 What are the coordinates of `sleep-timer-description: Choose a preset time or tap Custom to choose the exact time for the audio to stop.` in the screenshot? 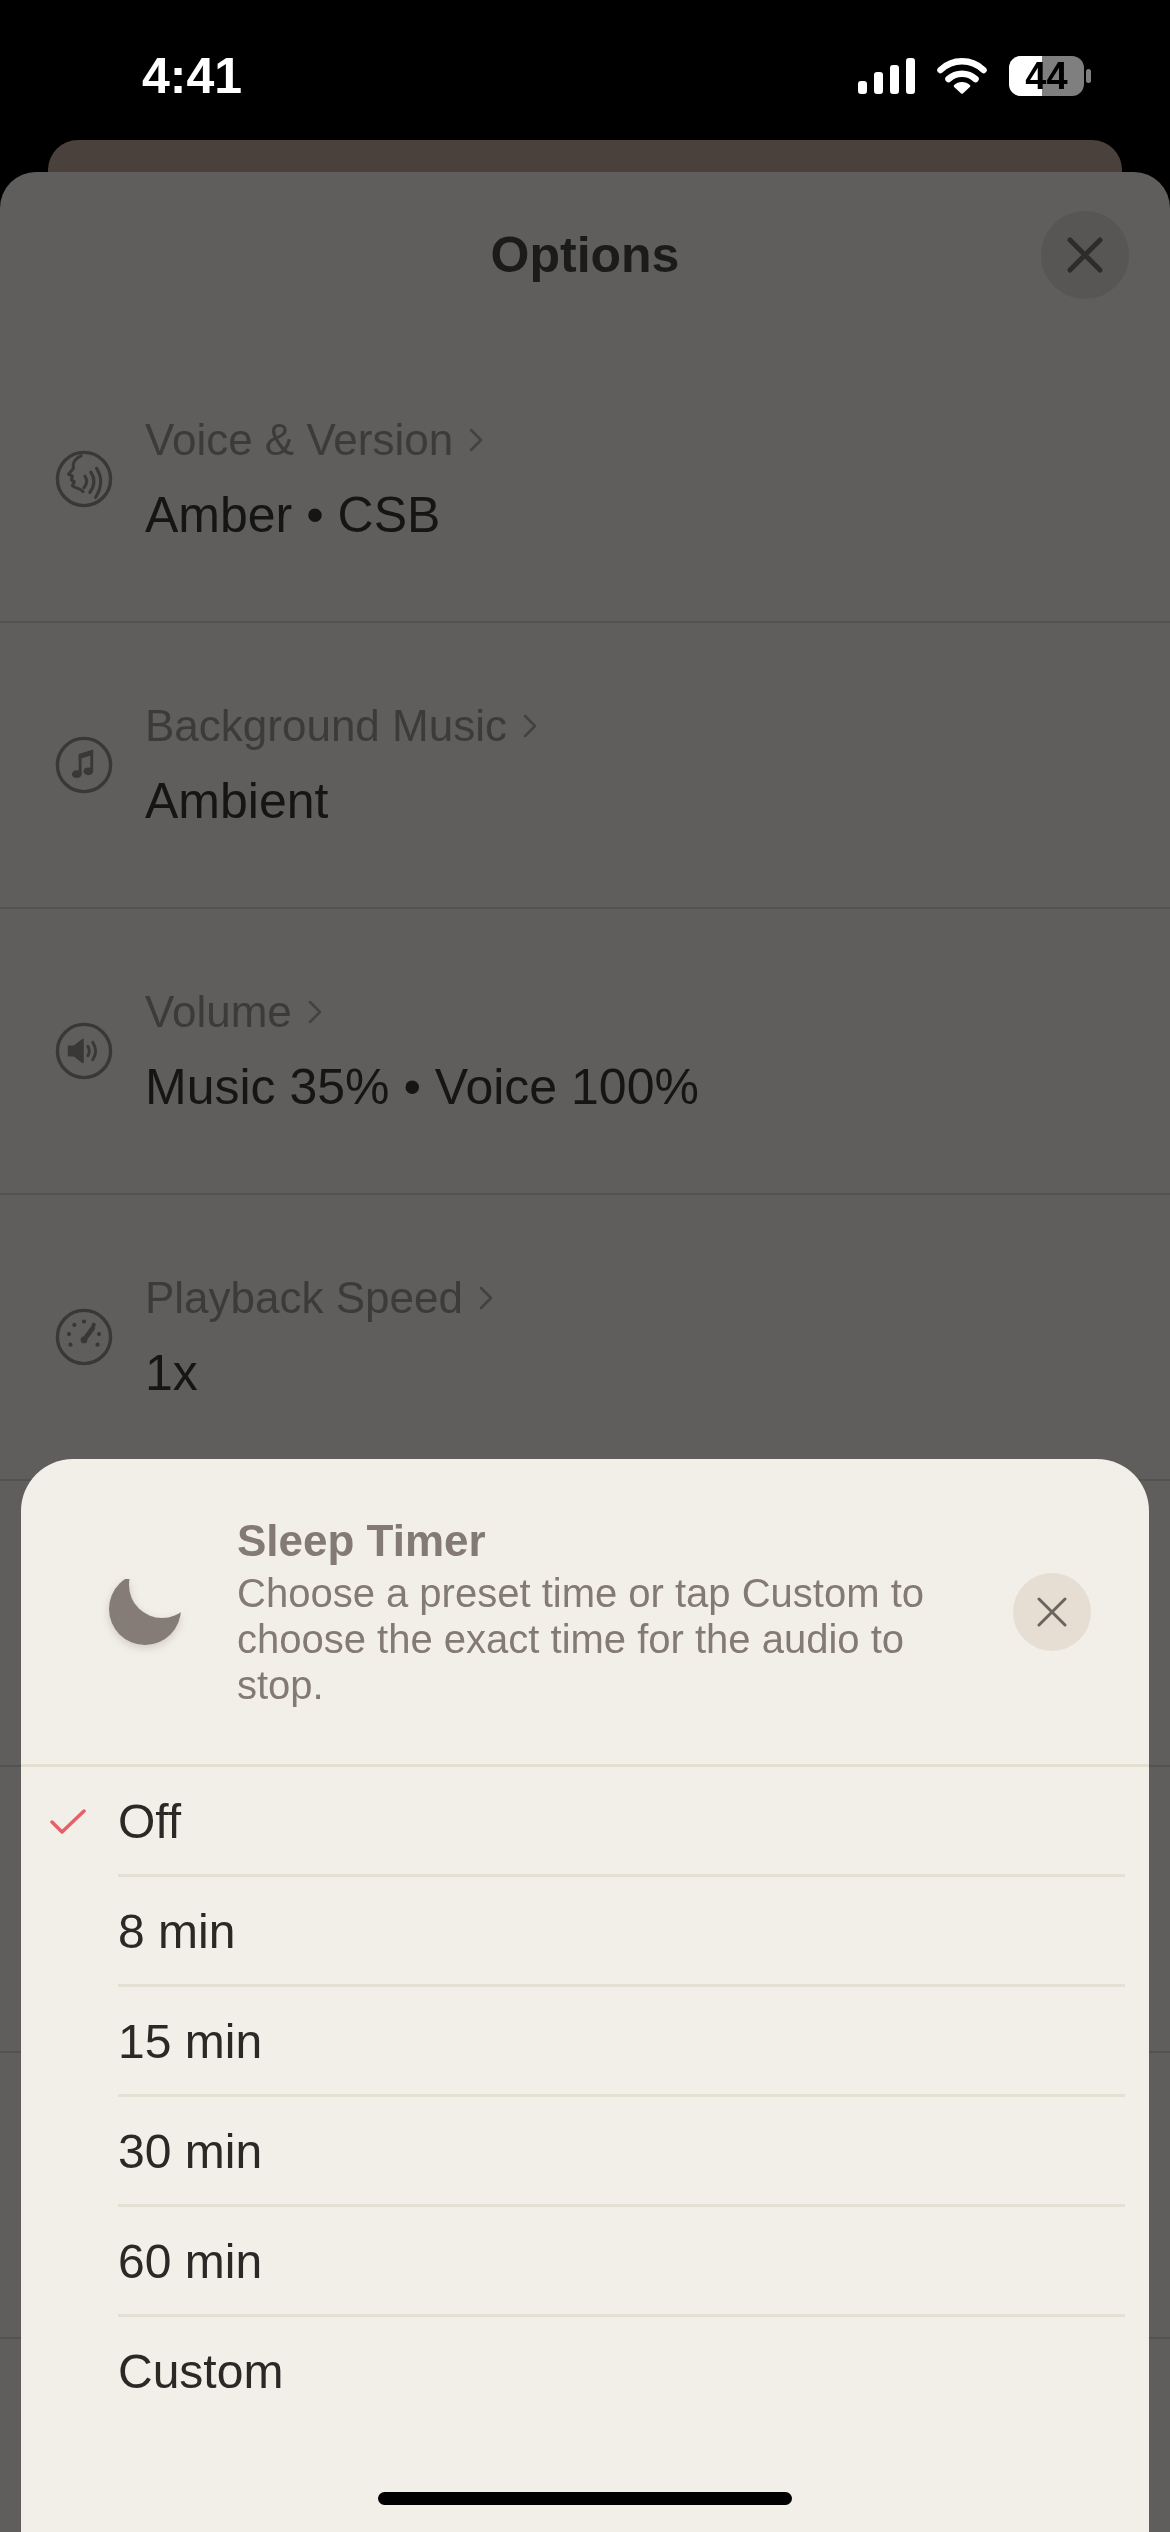 It's located at (581, 1639).